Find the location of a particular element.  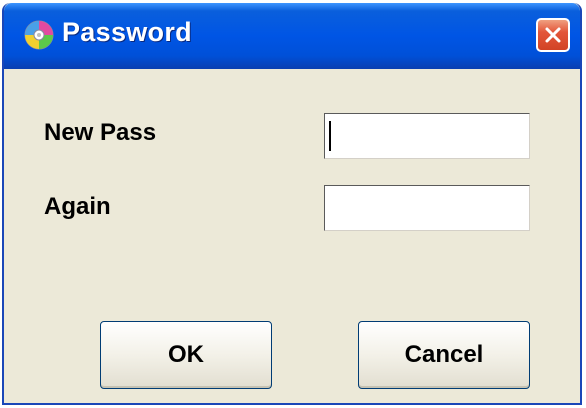

new-pass-input is located at coordinates (427, 136).